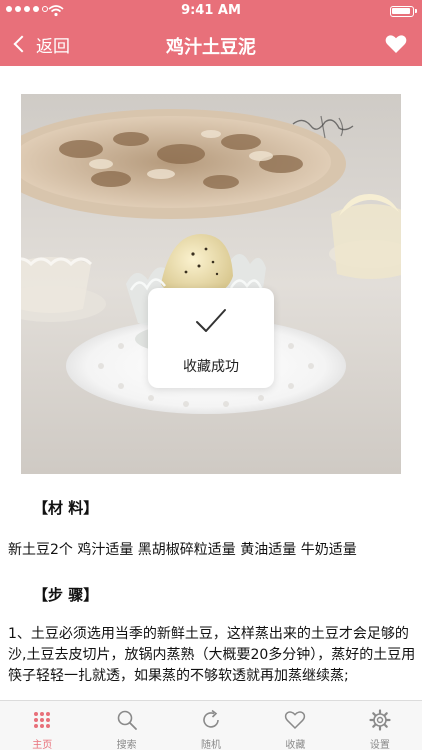 Image resolution: width=422 pixels, height=750 pixels. I want to click on saved-toast: 收藏成功, so click(211, 338).